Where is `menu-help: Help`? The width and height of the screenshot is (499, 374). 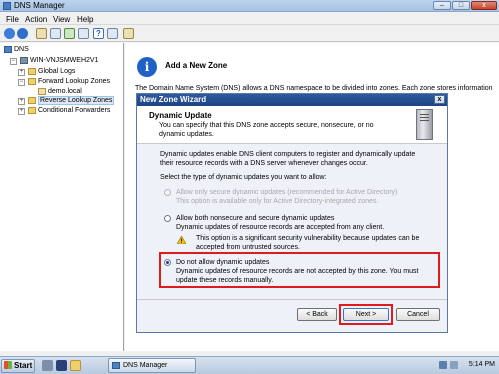 menu-help: Help is located at coordinates (85, 19).